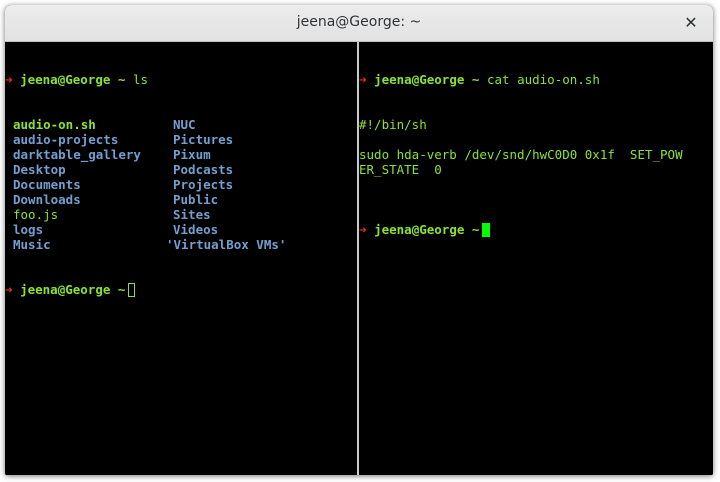 This screenshot has height=482, width=720. What do you see at coordinates (543, 79) in the screenshot?
I see `command-text: cat audio-on.sh` at bounding box center [543, 79].